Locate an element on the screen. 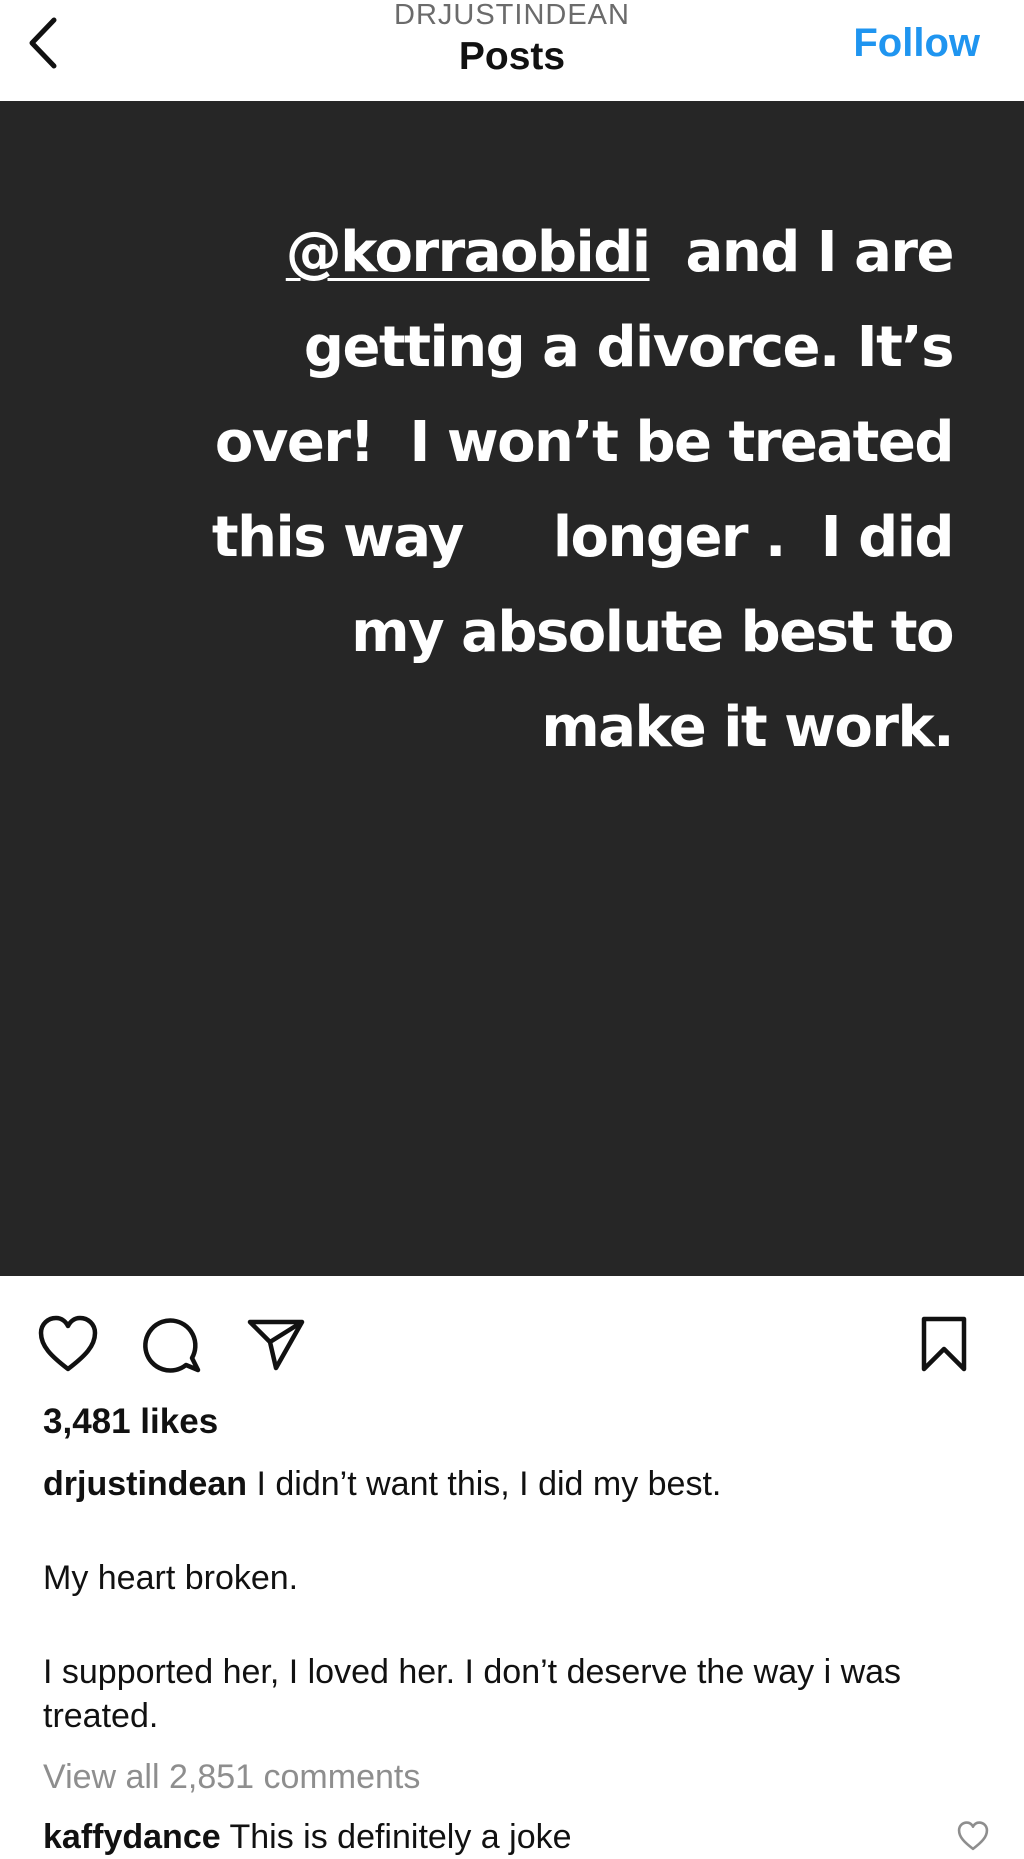  caption-paragraph: My heart broken. is located at coordinates (171, 1578).